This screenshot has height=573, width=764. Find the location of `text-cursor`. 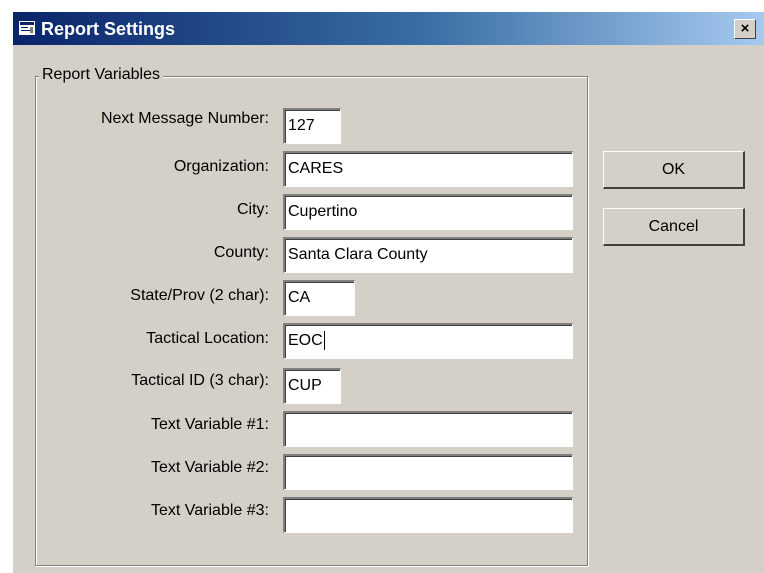

text-cursor is located at coordinates (324, 341).